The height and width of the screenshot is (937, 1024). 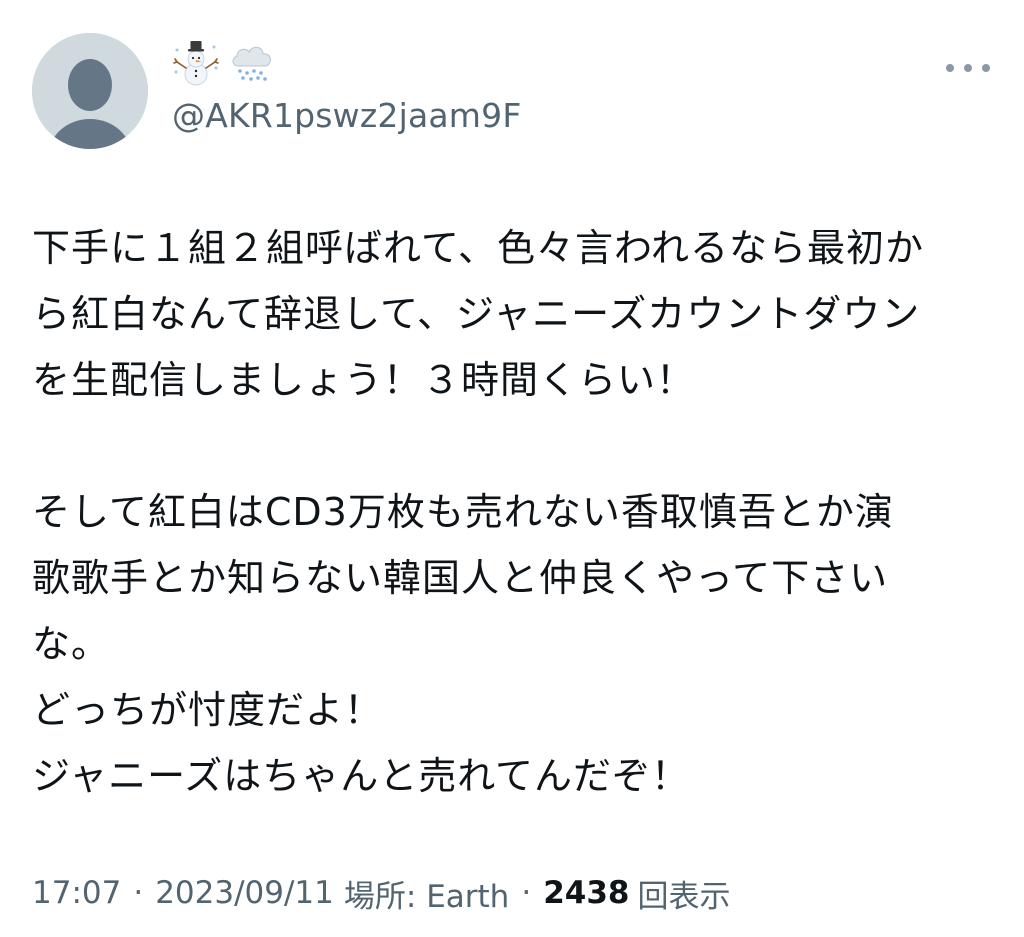 I want to click on view-count-label: 回表示, so click(x=684, y=896).